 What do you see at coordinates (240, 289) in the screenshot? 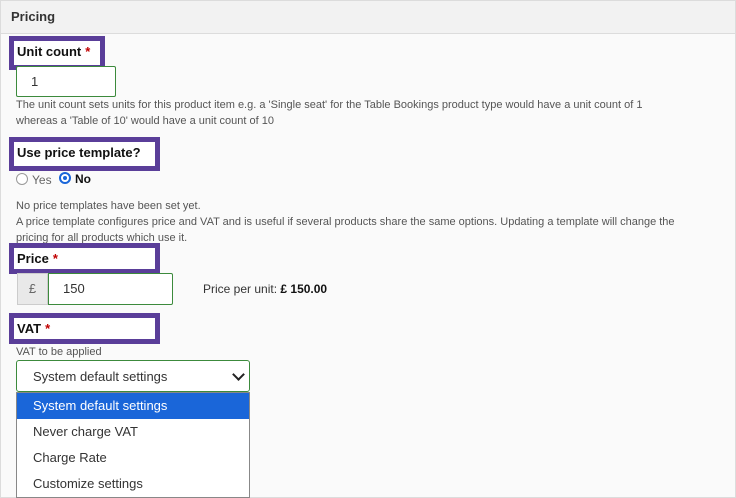
I see `price-per-unit-label: Price per unit:` at bounding box center [240, 289].